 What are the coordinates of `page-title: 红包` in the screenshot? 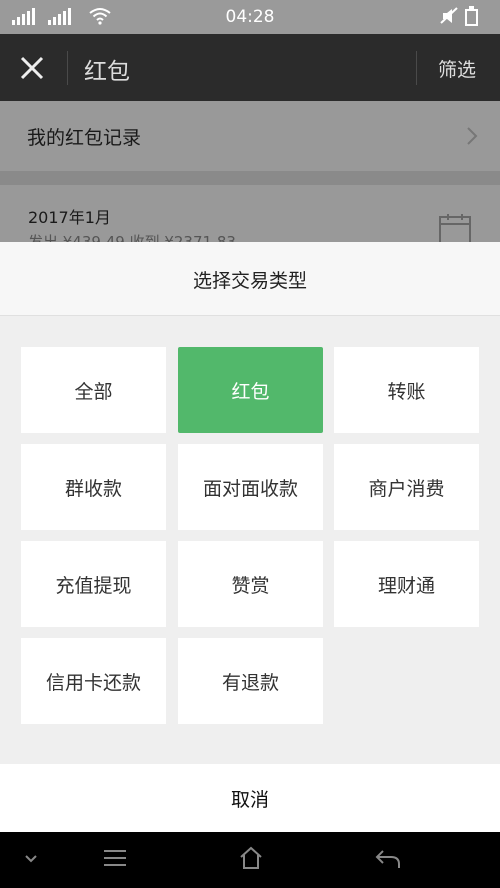 It's located at (107, 72).